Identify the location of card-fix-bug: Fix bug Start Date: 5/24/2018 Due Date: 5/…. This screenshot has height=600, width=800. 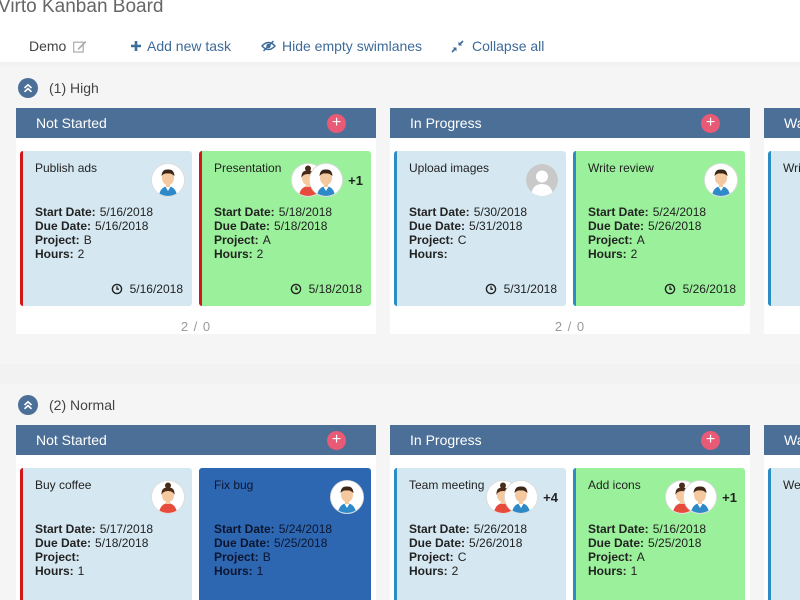
(285, 534).